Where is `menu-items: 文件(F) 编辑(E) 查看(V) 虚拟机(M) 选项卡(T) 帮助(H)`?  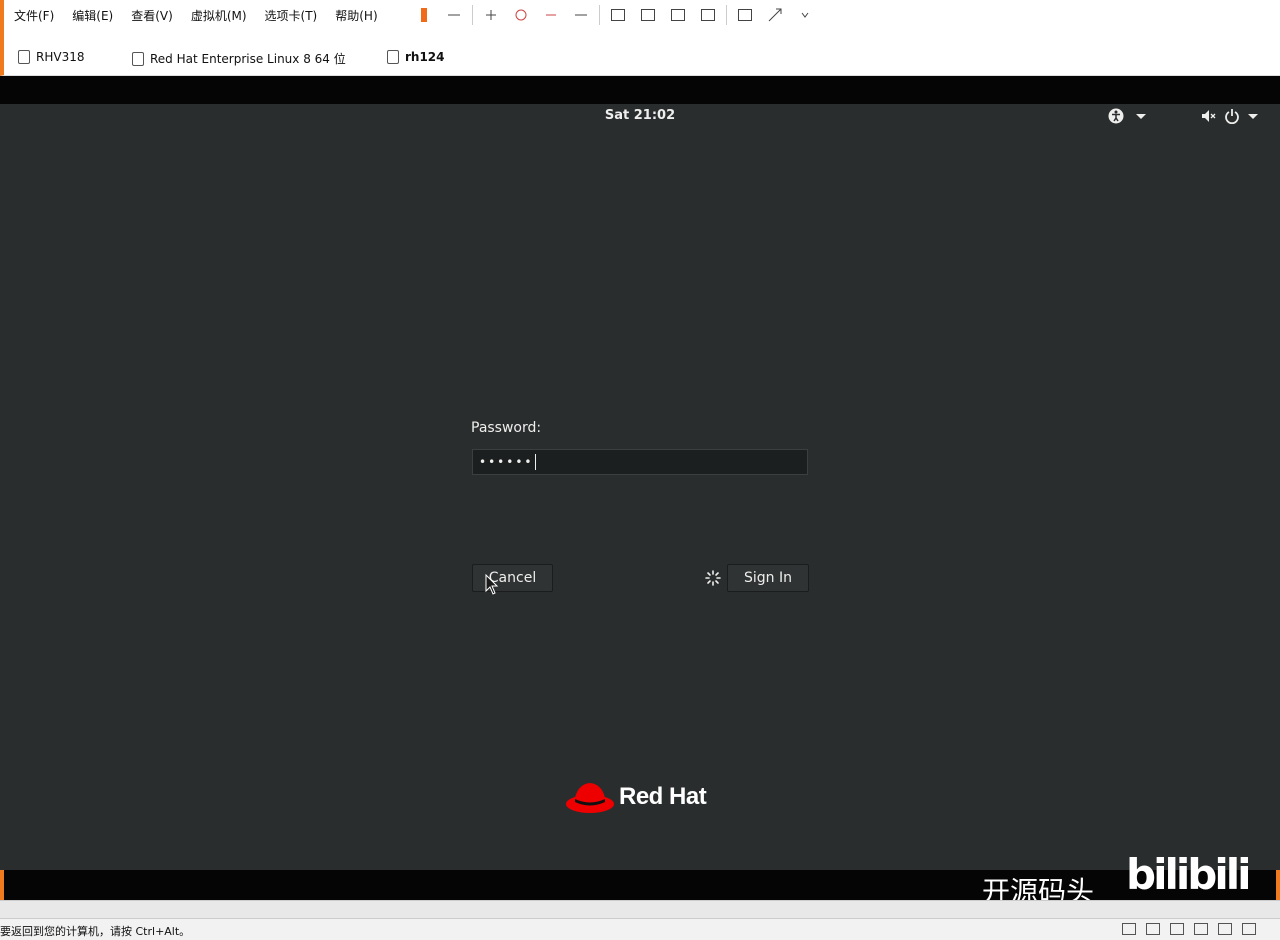
menu-items: 文件(F) 编辑(E) 查看(V) 虚拟机(M) 选项卡(T) 帮助(H) is located at coordinates (196, 15).